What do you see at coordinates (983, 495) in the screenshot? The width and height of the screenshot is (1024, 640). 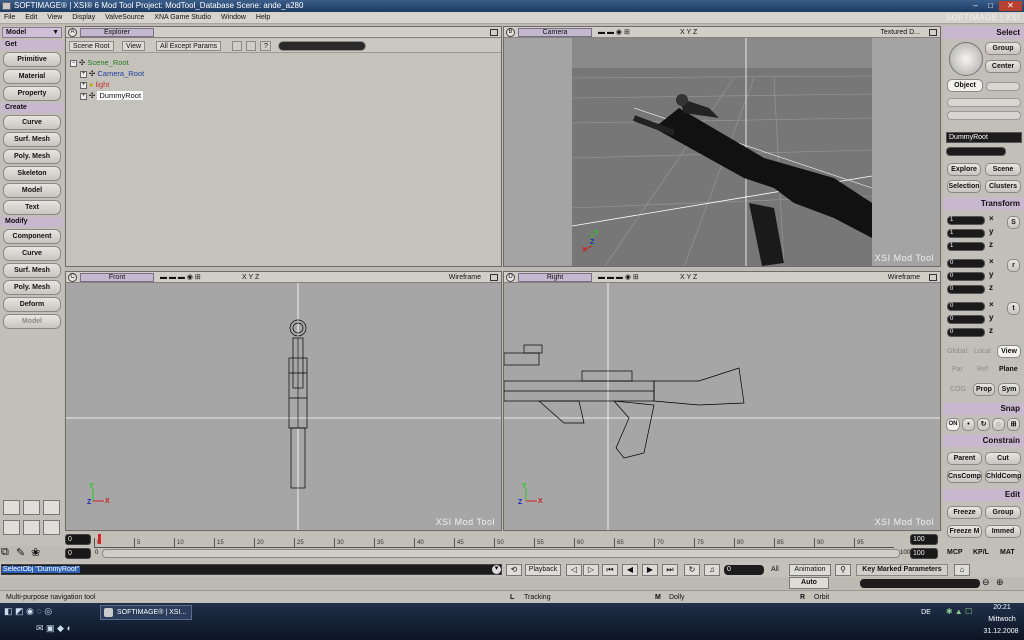 I see `edit-header: Edit` at bounding box center [983, 495].